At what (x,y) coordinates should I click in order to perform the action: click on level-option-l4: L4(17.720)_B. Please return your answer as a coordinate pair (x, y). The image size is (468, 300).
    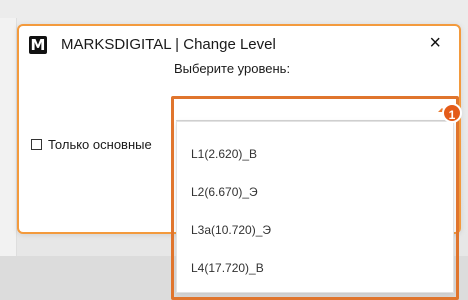
    Looking at the image, I should click on (311, 268).